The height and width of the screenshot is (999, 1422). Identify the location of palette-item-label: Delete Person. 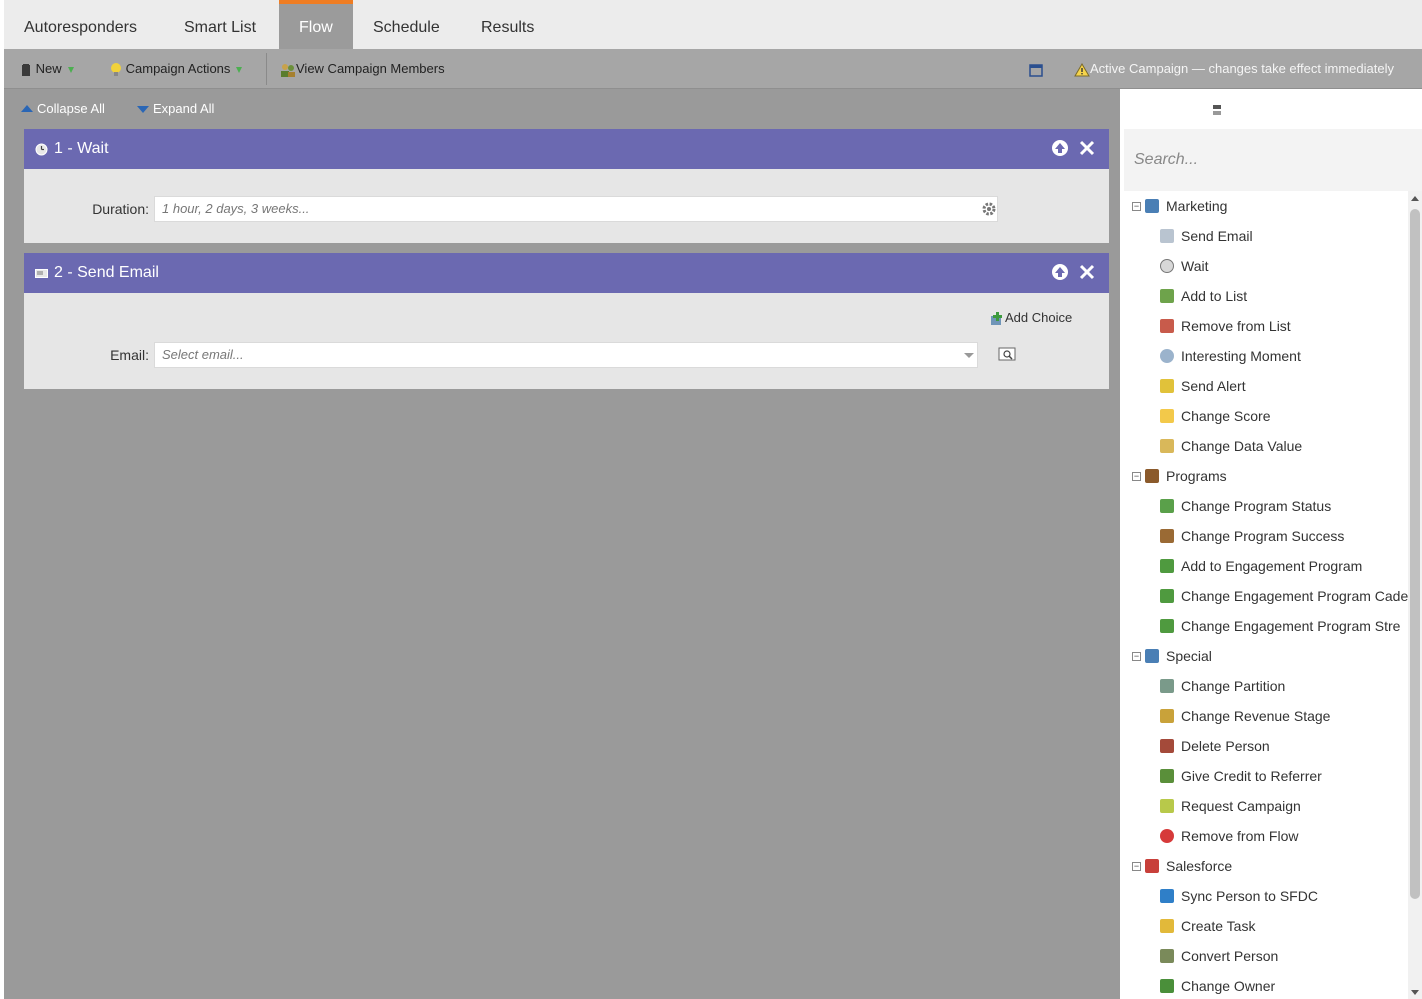
(1225, 746).